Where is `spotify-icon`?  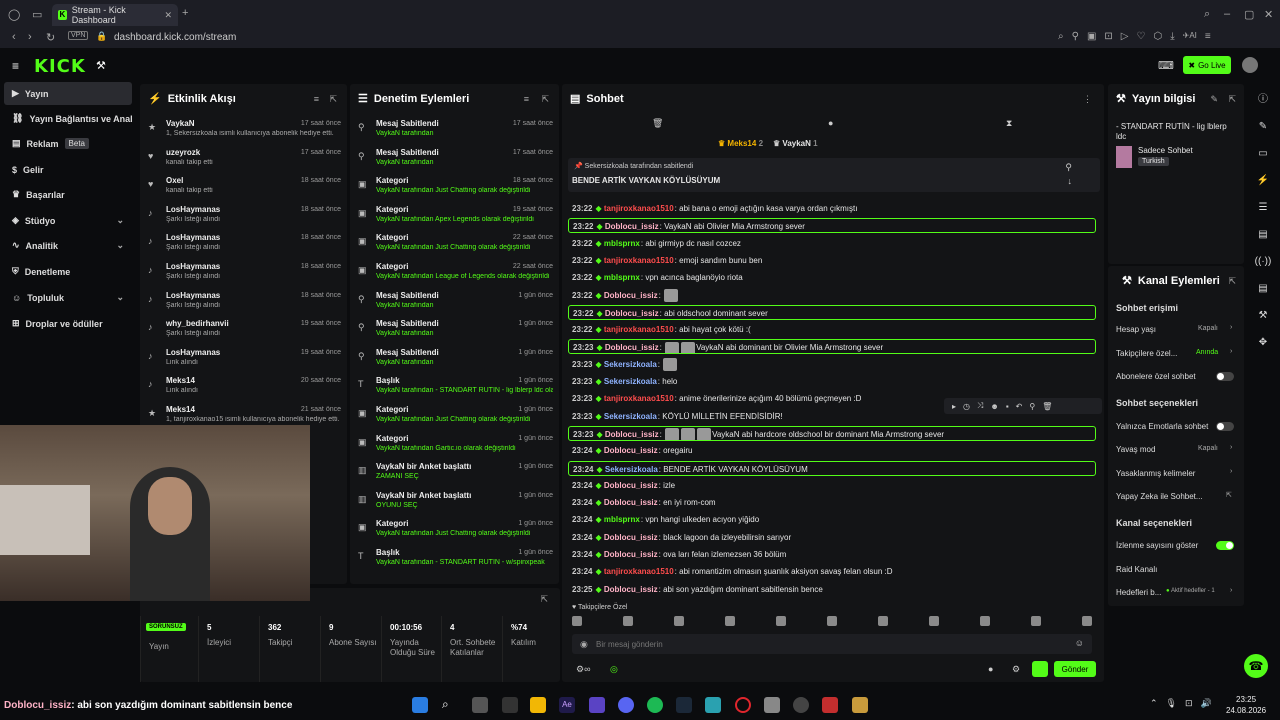
spotify-icon is located at coordinates (655, 705).